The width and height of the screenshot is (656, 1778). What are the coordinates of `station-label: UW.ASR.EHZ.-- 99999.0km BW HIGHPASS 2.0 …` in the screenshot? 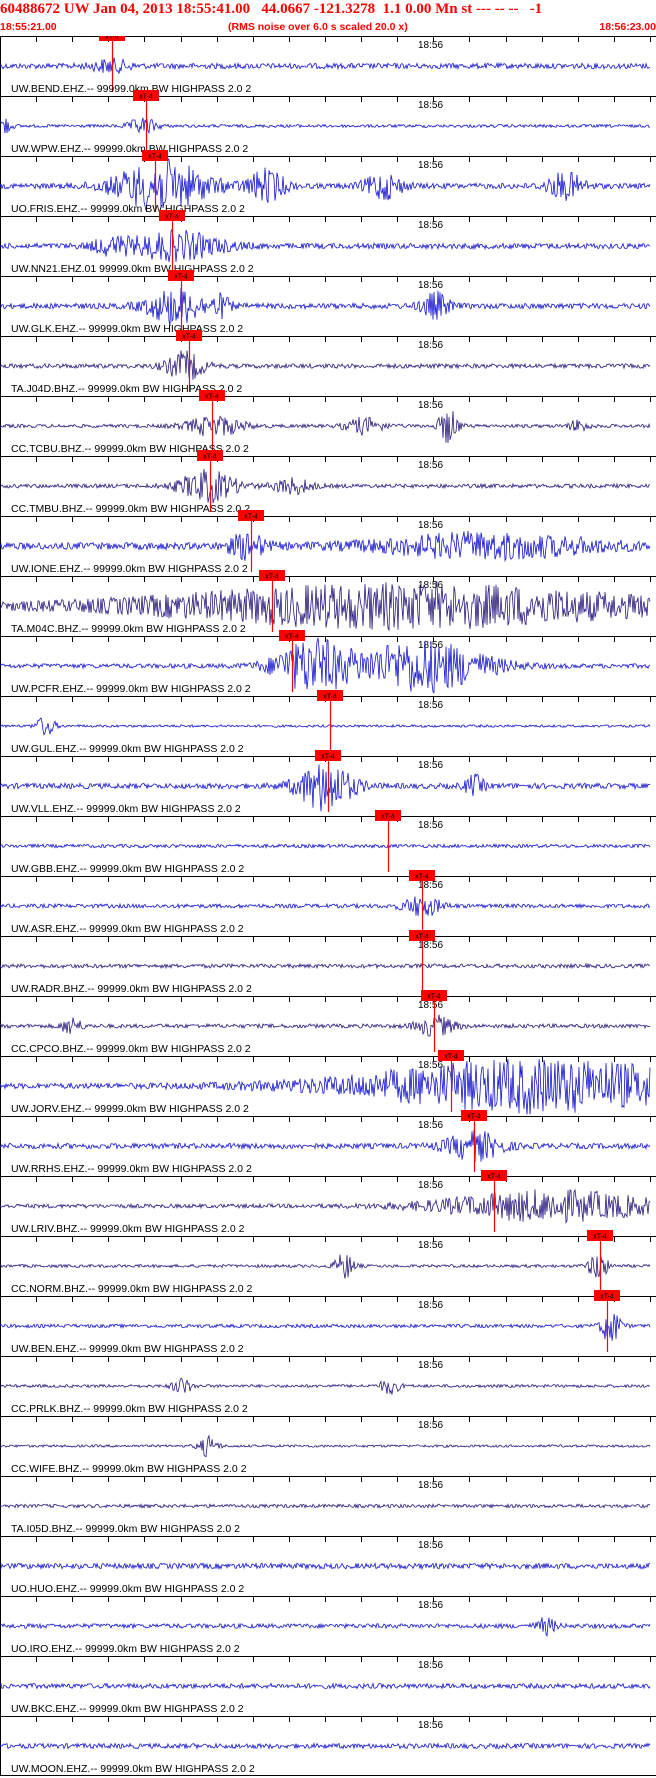 It's located at (127, 929).